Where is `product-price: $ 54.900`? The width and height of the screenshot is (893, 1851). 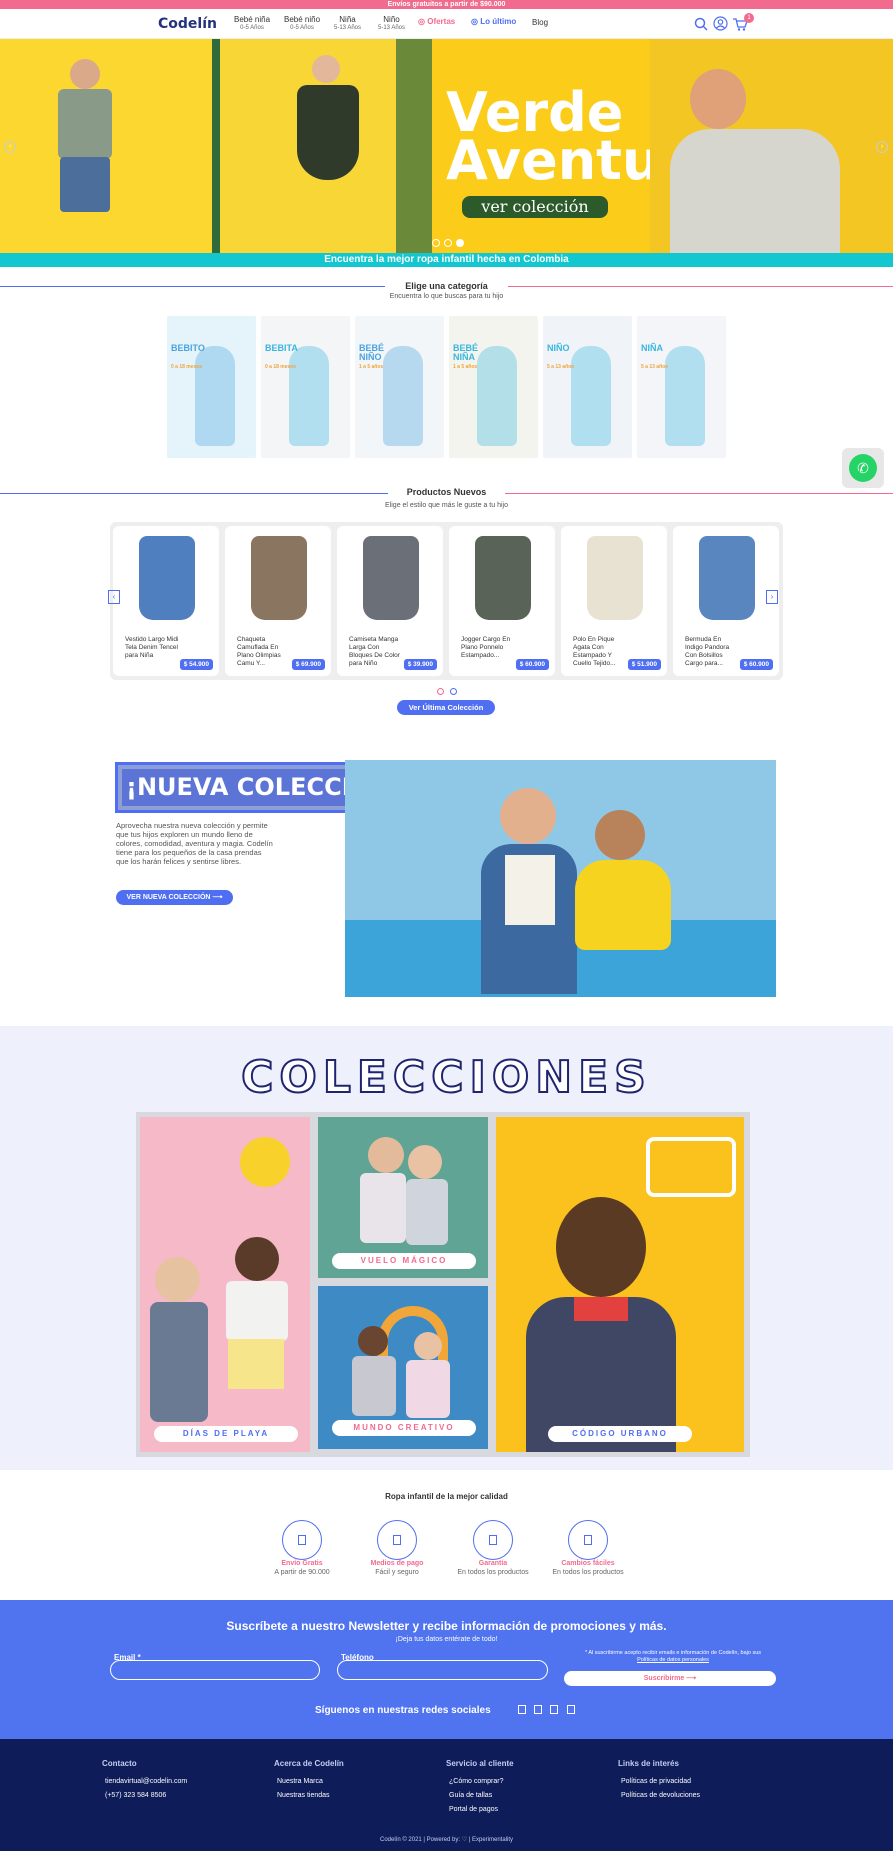
product-price: $ 54.900 is located at coordinates (196, 664).